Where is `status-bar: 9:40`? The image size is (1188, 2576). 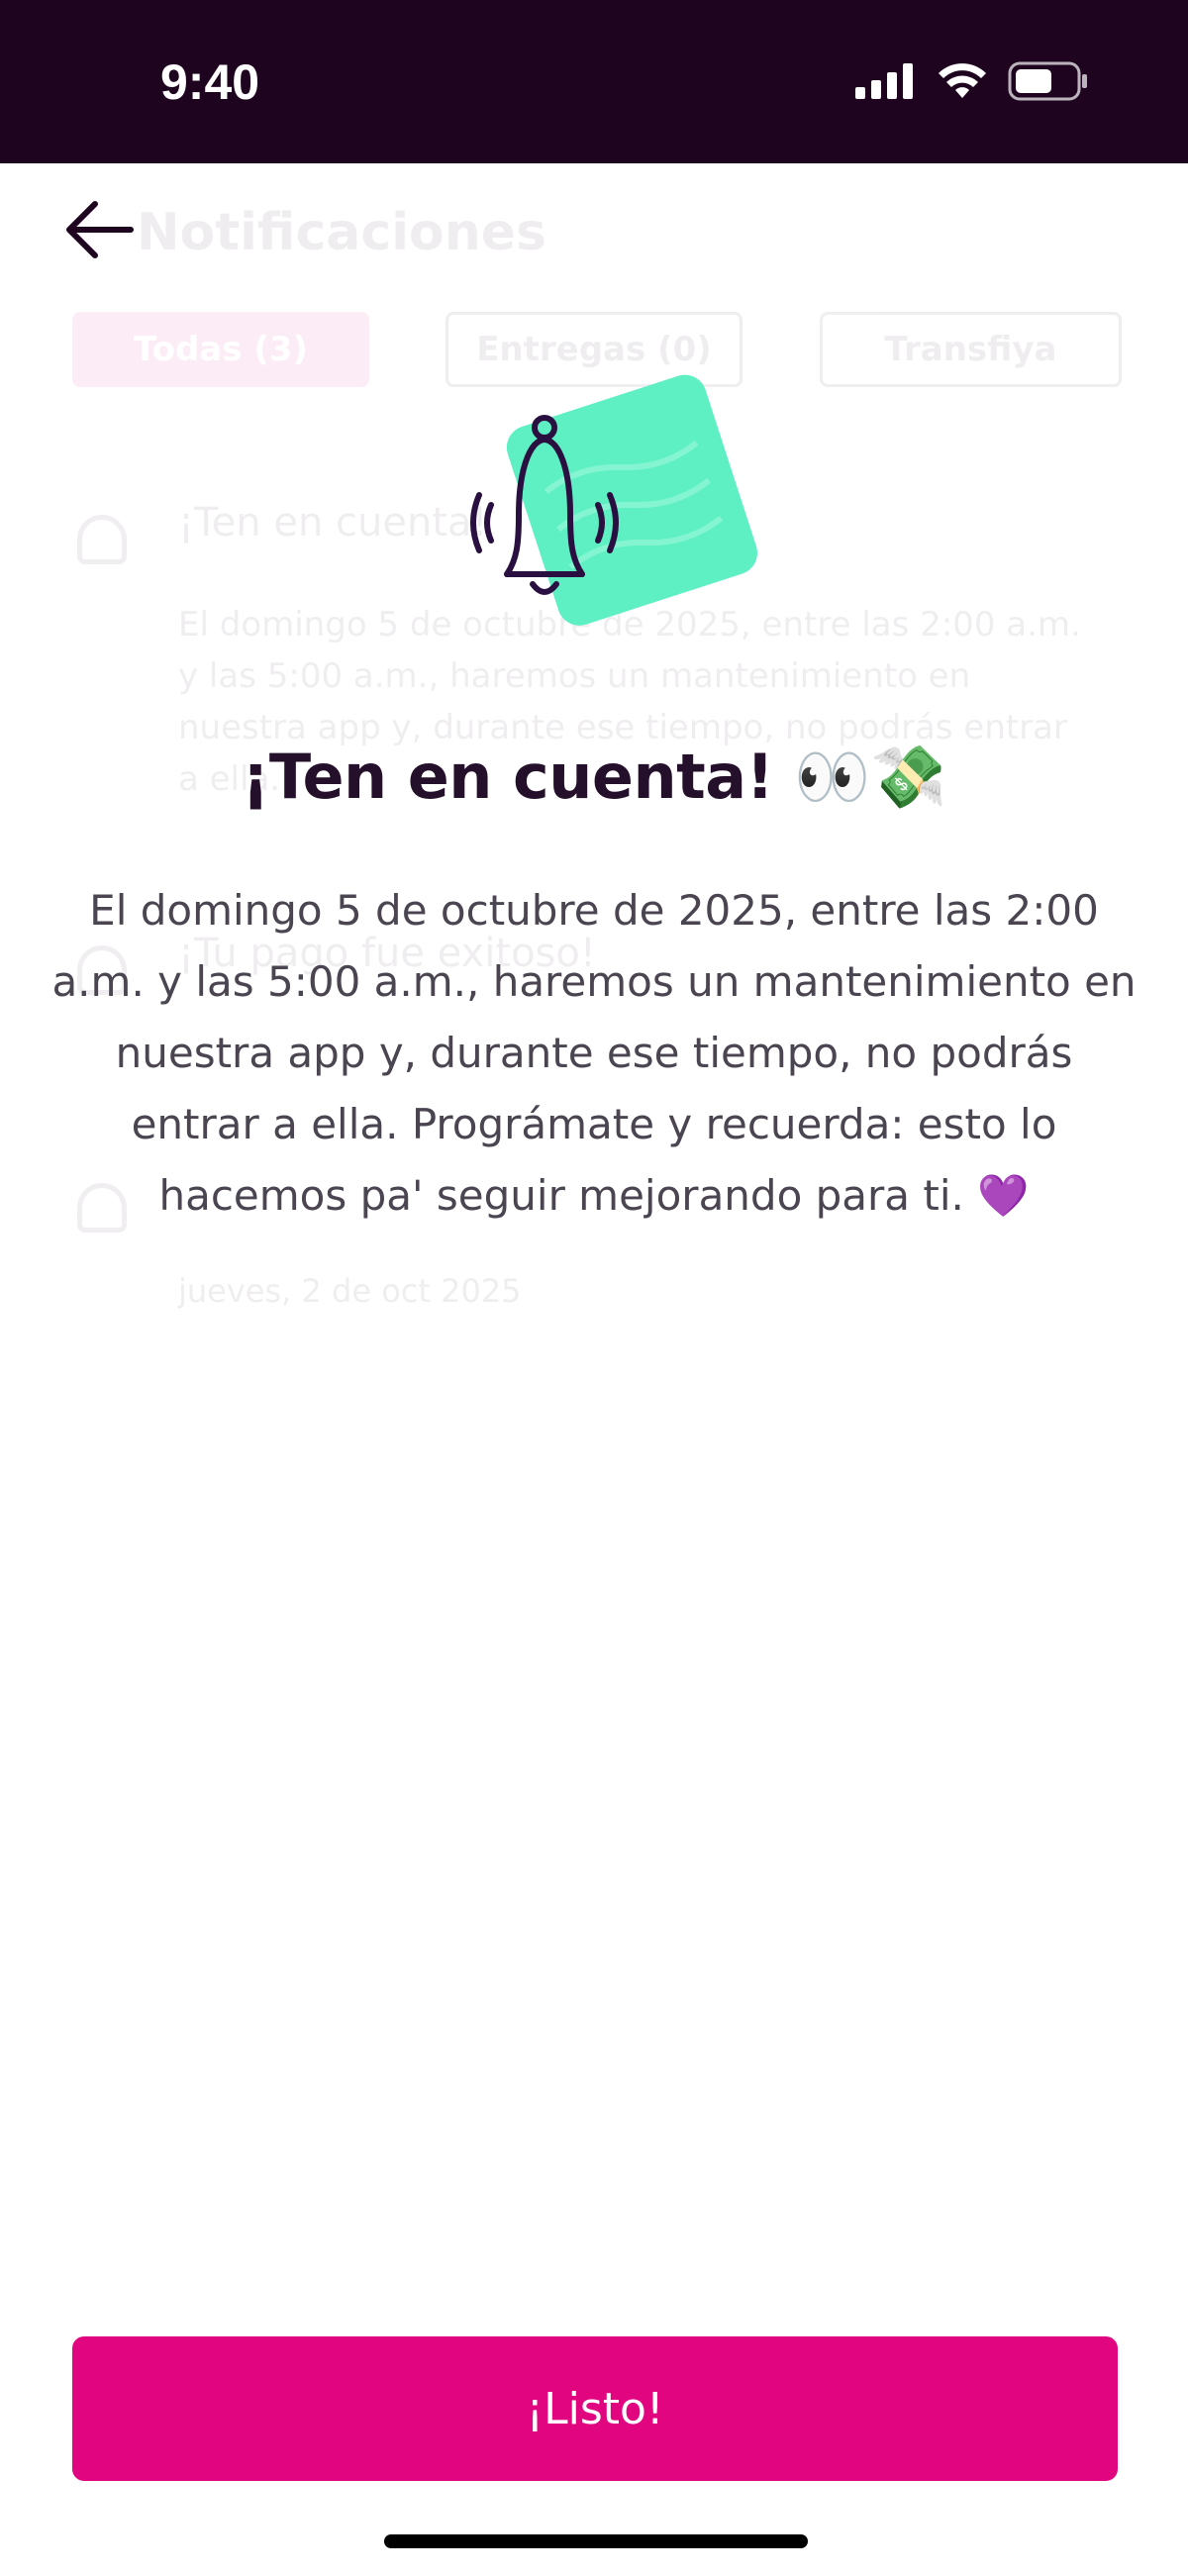 status-bar: 9:40 is located at coordinates (594, 82).